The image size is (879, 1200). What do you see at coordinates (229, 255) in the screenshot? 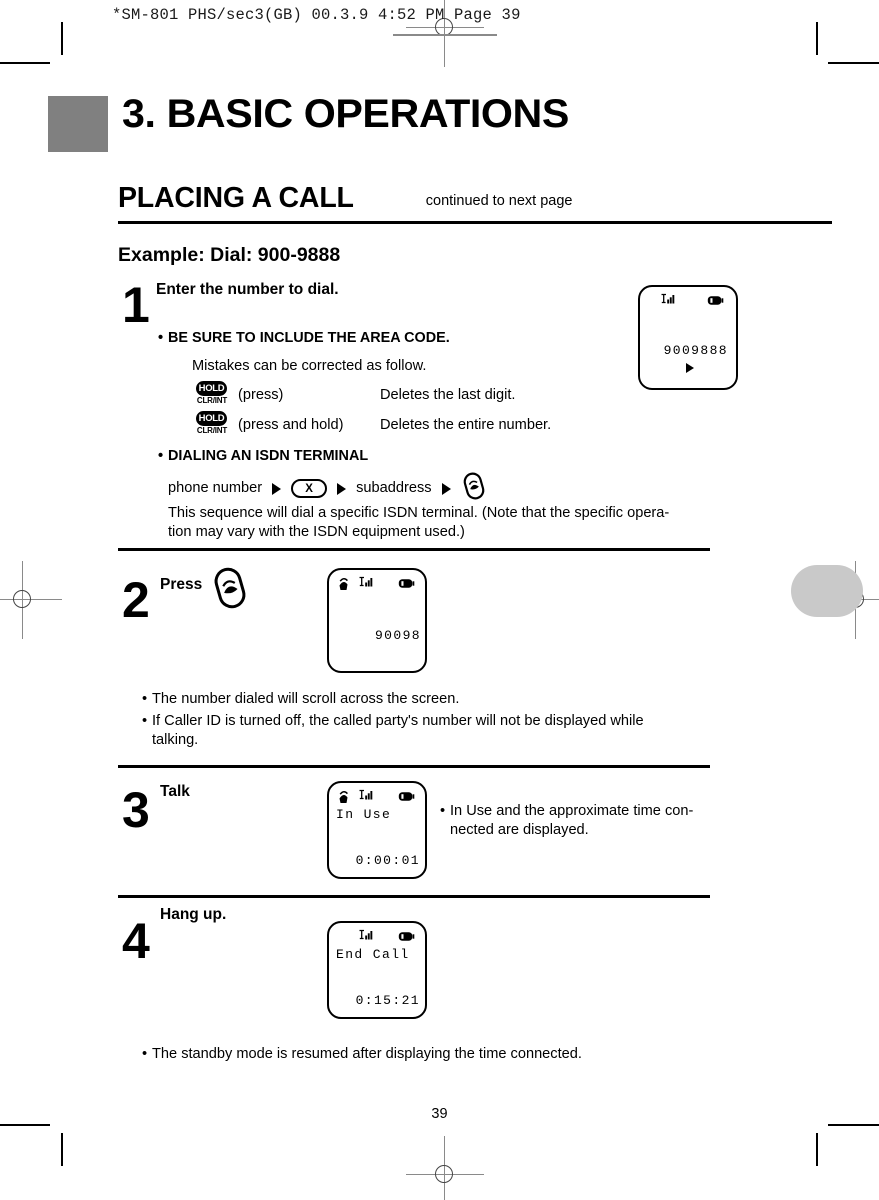
I see `example-heading: Example: Dial: 900-9888` at bounding box center [229, 255].